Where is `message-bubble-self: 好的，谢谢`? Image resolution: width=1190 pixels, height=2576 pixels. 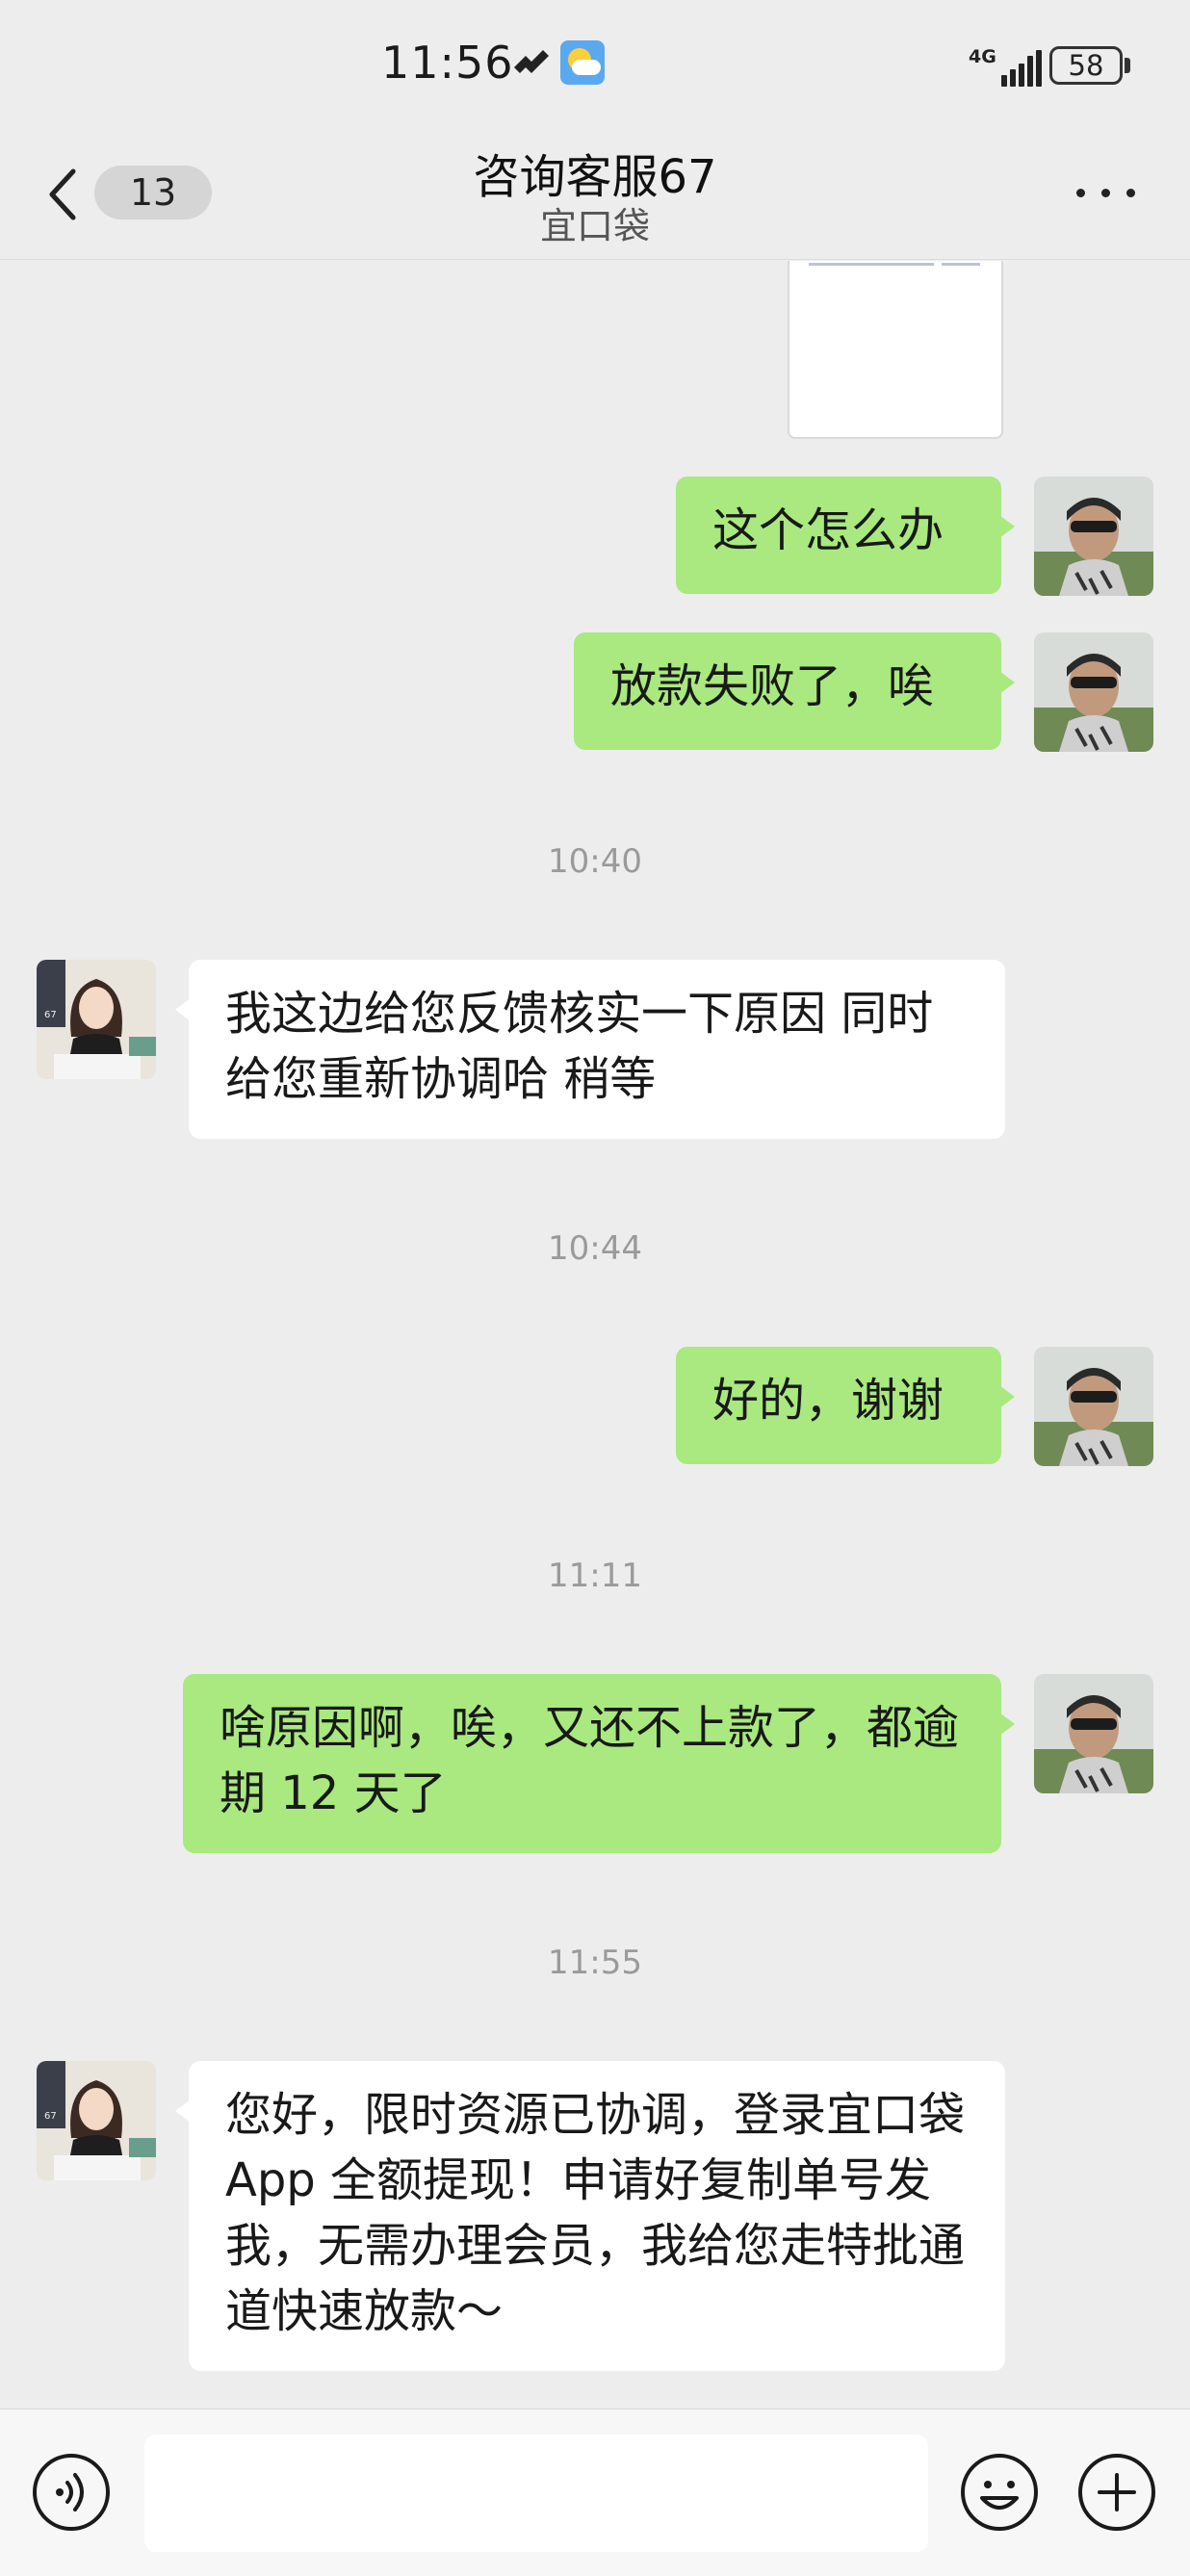 message-bubble-self: 好的，谢谢 is located at coordinates (846, 1406).